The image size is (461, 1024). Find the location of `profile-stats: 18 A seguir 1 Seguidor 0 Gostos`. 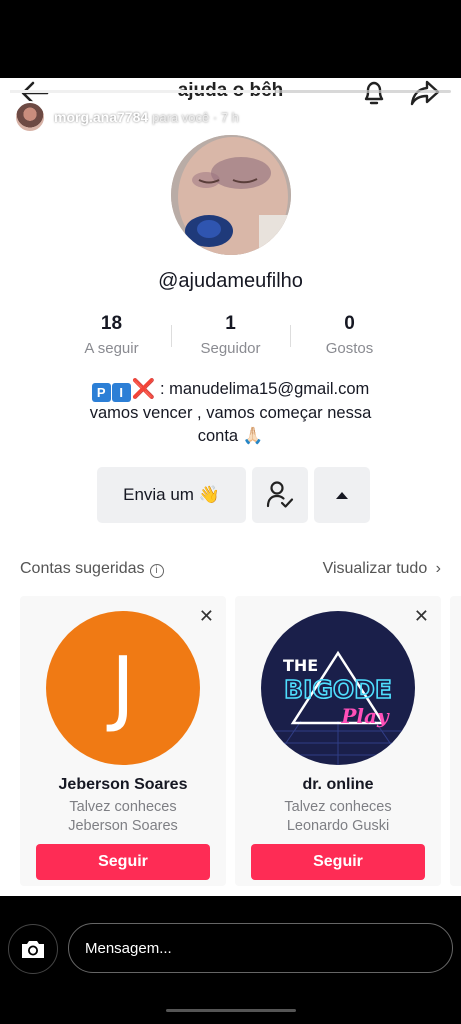

profile-stats: 18 A seguir 1 Seguidor 0 Gostos is located at coordinates (230, 338).